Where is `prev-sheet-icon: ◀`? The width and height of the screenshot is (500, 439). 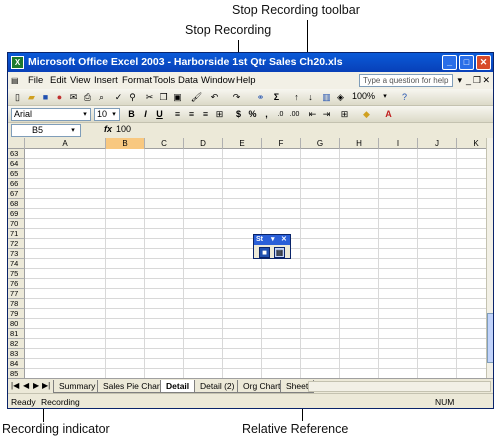 prev-sheet-icon: ◀ is located at coordinates (26, 385).